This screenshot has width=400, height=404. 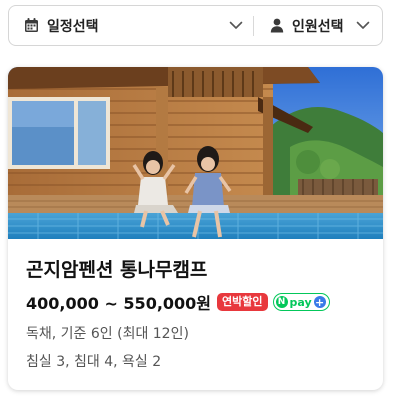 What do you see at coordinates (277, 25) in the screenshot?
I see `person-icon` at bounding box center [277, 25].